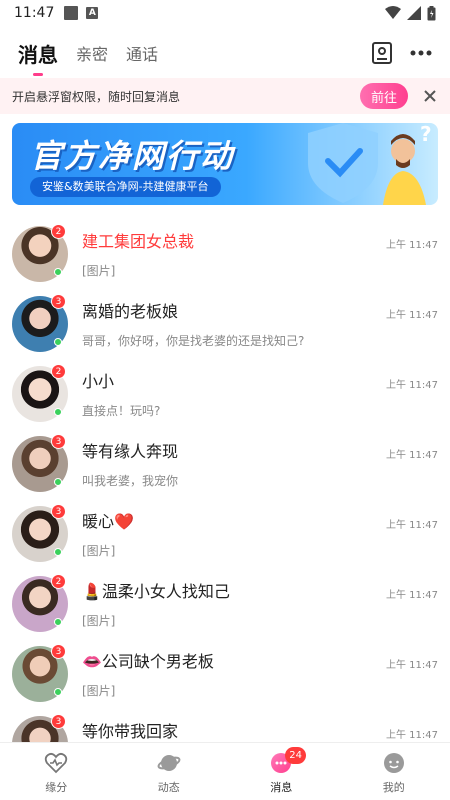  Describe the element at coordinates (56, 787) in the screenshot. I see `nav-label: 缘分` at that location.